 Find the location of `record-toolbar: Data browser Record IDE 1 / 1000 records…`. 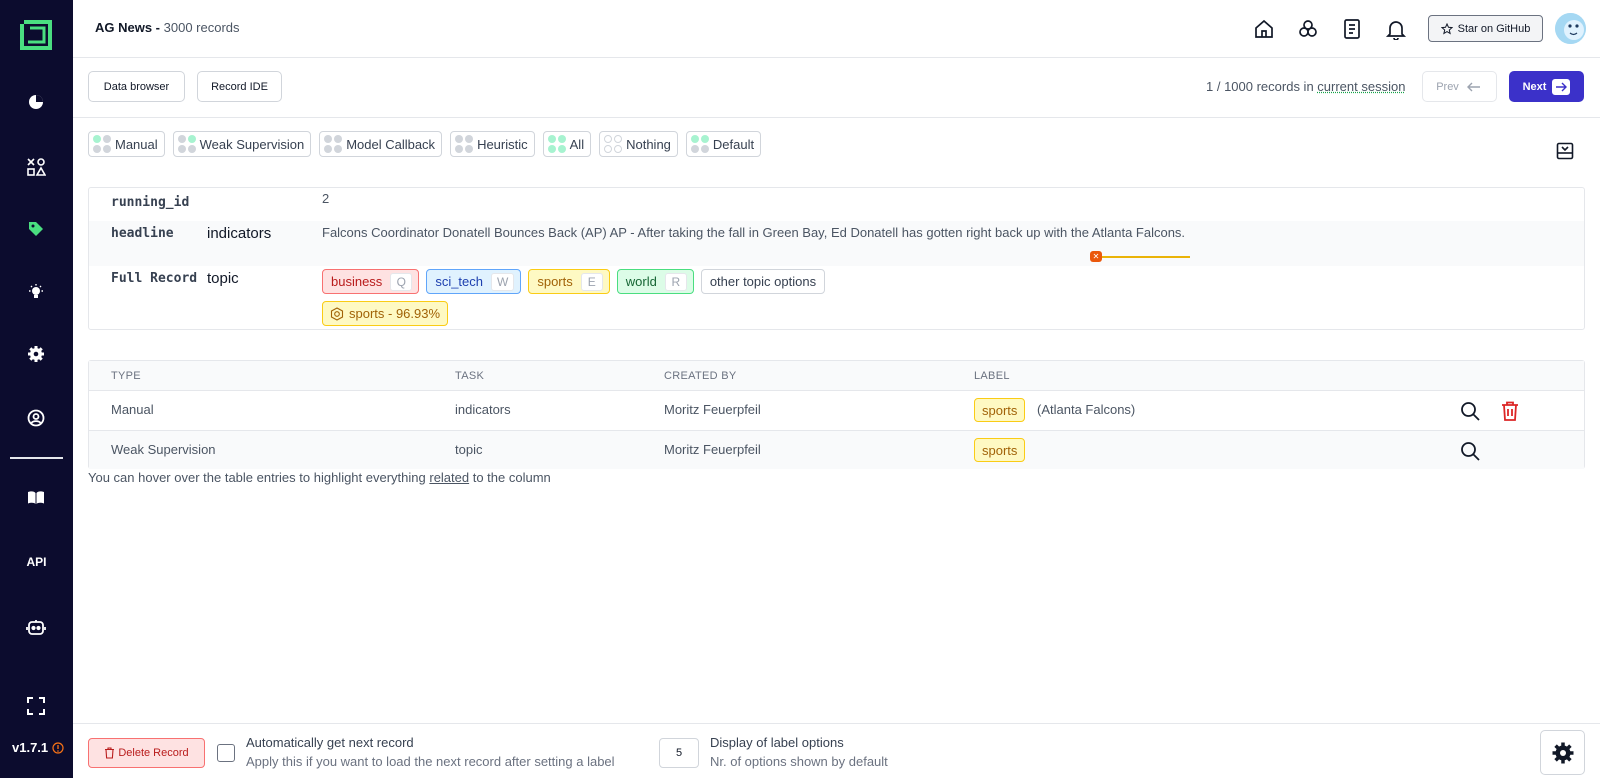

record-toolbar: Data browser Record IDE 1 / 1000 records… is located at coordinates (836, 88).